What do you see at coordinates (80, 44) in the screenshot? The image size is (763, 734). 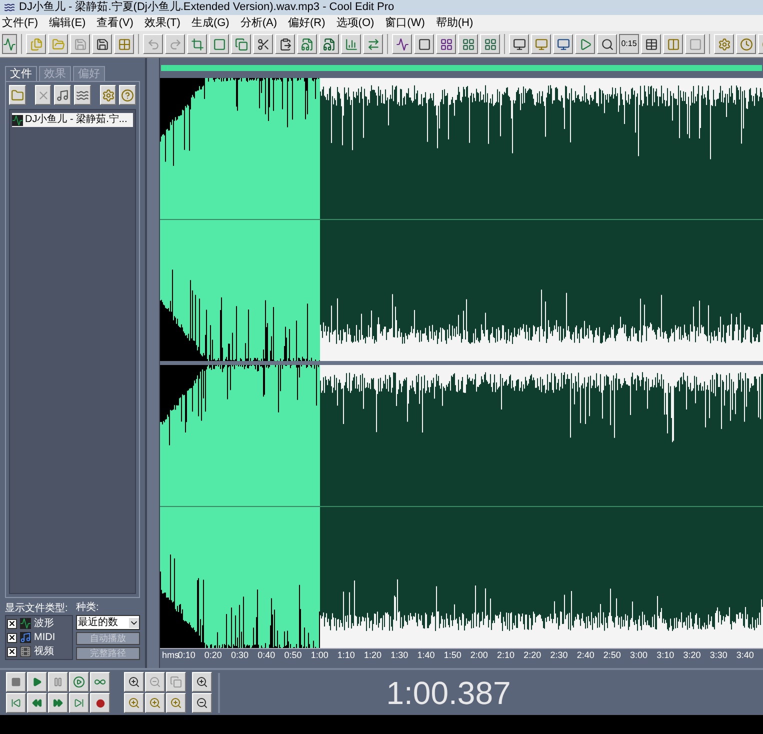 I see `save-icon` at bounding box center [80, 44].